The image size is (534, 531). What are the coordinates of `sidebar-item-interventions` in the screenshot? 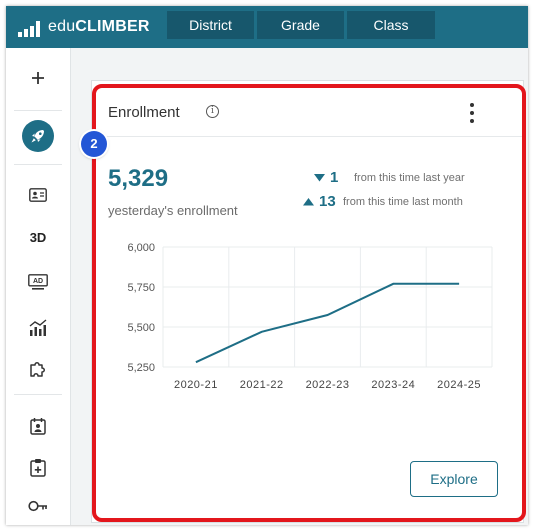 It's located at (38, 369).